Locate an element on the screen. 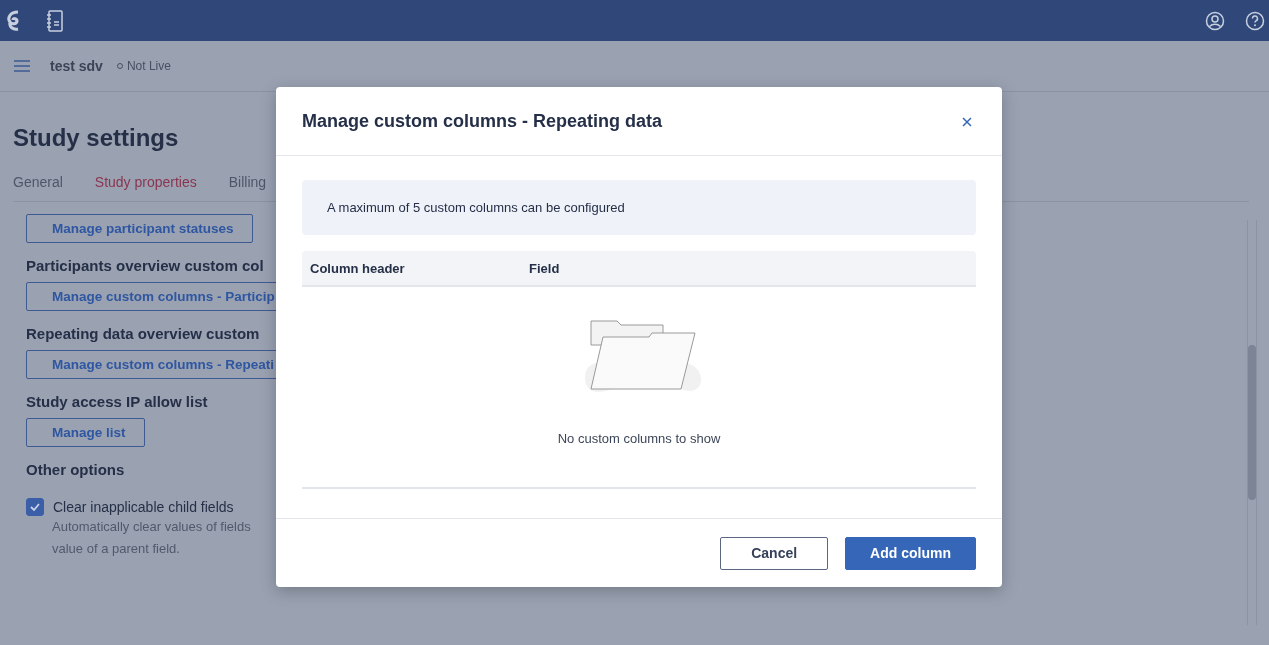 This screenshot has height=645, width=1269. column-header: Field is located at coordinates (544, 268).